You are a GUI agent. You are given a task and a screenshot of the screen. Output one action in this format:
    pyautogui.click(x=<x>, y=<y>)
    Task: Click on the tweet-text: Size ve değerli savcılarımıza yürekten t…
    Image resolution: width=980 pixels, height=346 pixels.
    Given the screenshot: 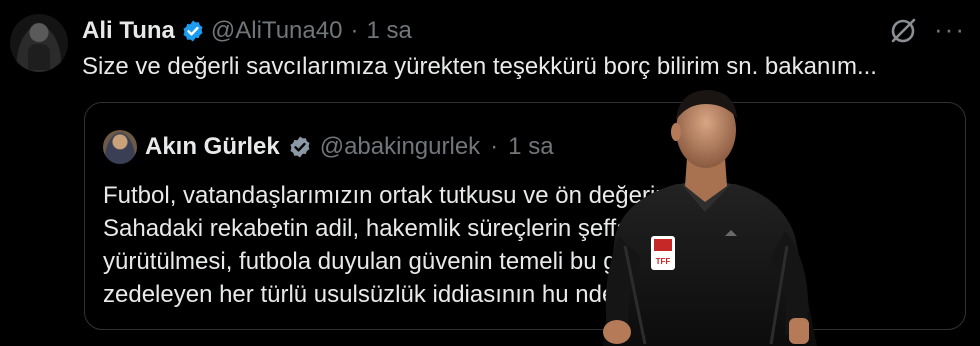 What is the action you would take?
    pyautogui.click(x=479, y=66)
    